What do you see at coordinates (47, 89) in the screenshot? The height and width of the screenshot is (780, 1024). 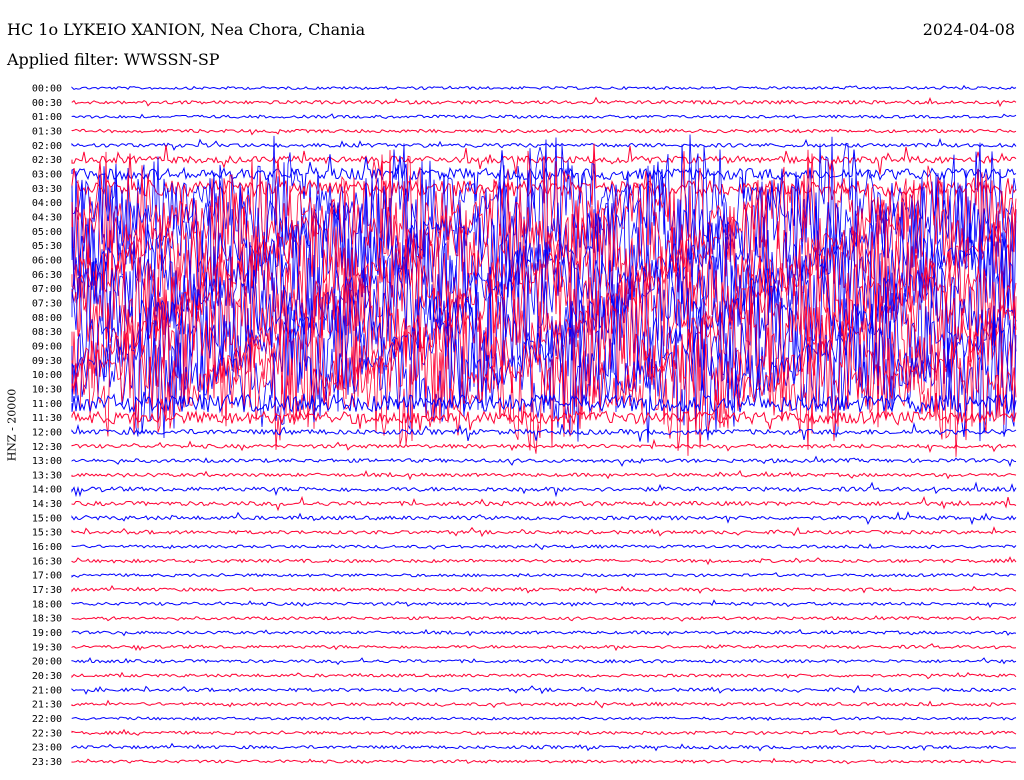 I see `time-tick-label: 00:00` at bounding box center [47, 89].